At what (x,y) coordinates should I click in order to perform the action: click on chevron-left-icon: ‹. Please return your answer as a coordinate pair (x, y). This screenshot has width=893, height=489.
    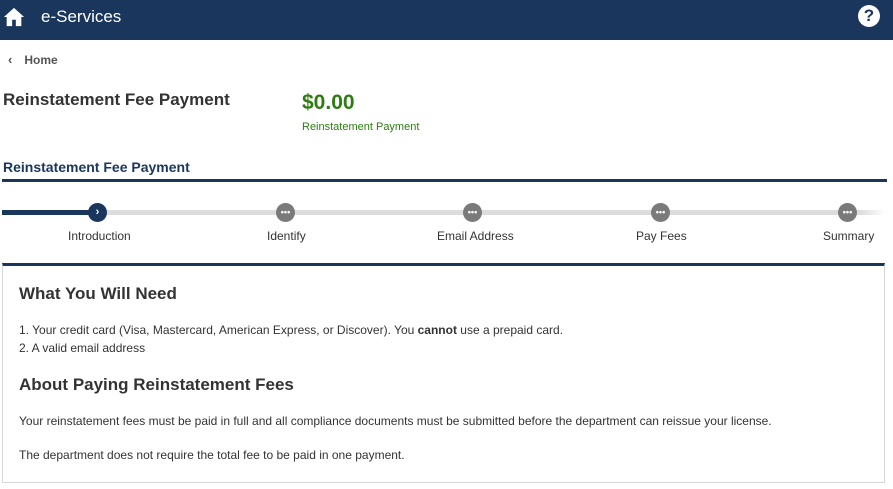
    Looking at the image, I should click on (10, 59).